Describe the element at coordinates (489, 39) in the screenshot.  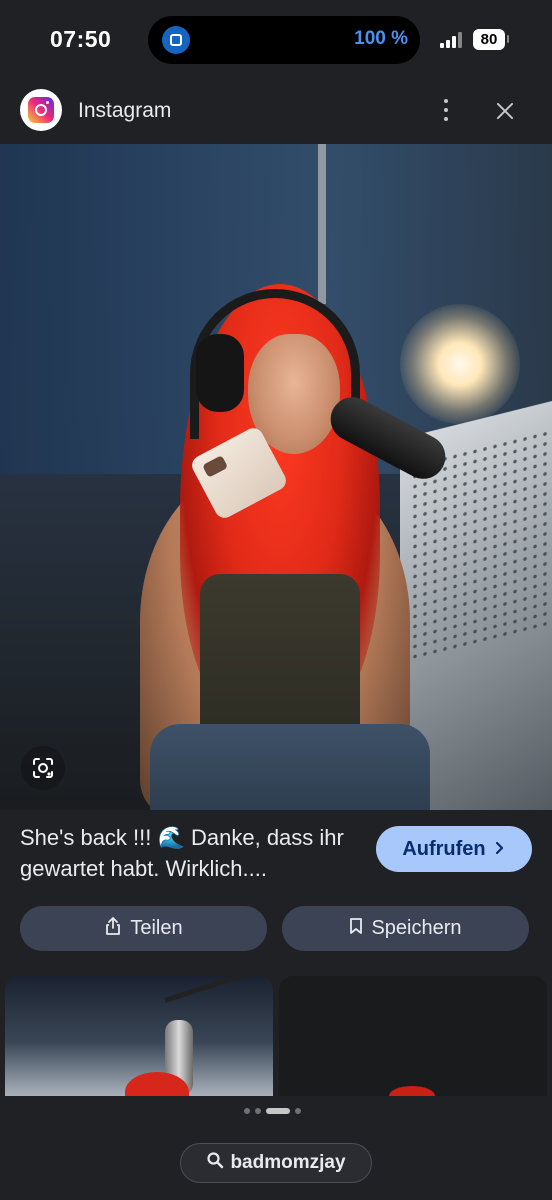
I see `battery-indicator: 80` at that location.